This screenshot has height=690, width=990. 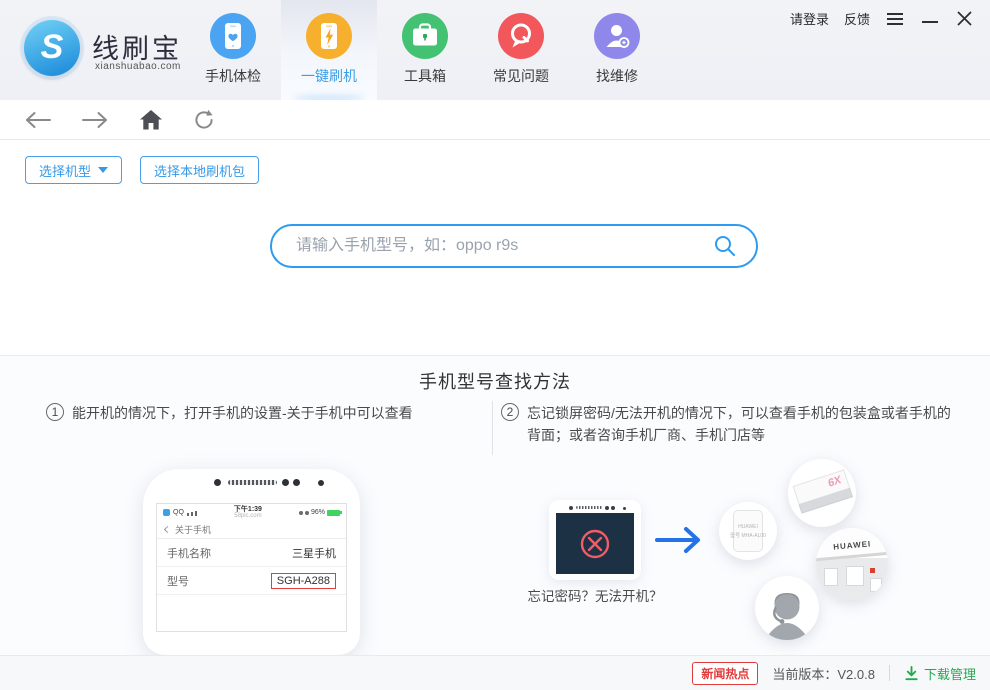 What do you see at coordinates (95, 120) in the screenshot?
I see `forward-icon` at bounding box center [95, 120].